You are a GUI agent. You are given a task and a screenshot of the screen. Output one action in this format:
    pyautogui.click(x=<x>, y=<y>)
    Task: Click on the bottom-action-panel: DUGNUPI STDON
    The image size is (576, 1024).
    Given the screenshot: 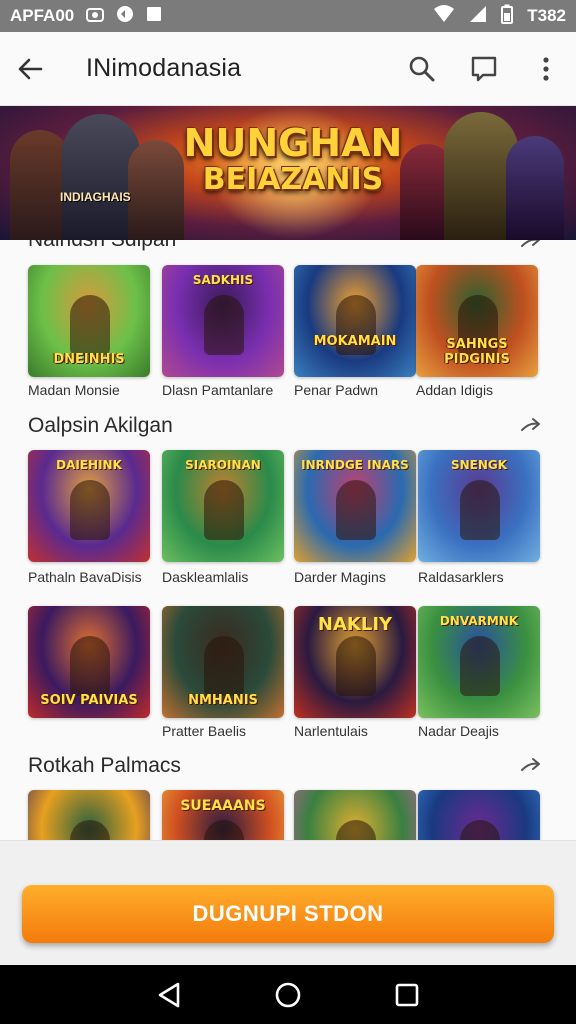 What is the action you would take?
    pyautogui.click(x=288, y=902)
    